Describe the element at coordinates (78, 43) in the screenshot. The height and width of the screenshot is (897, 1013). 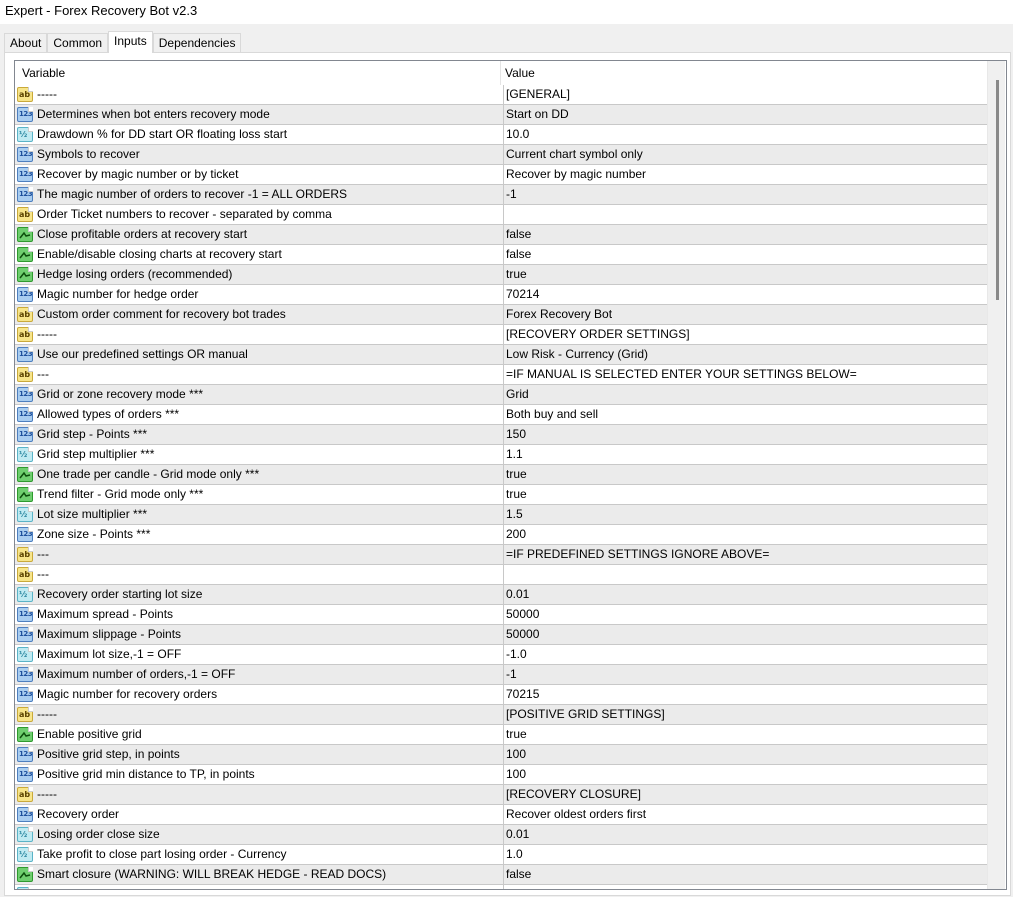
I see `tab-common: Common` at that location.